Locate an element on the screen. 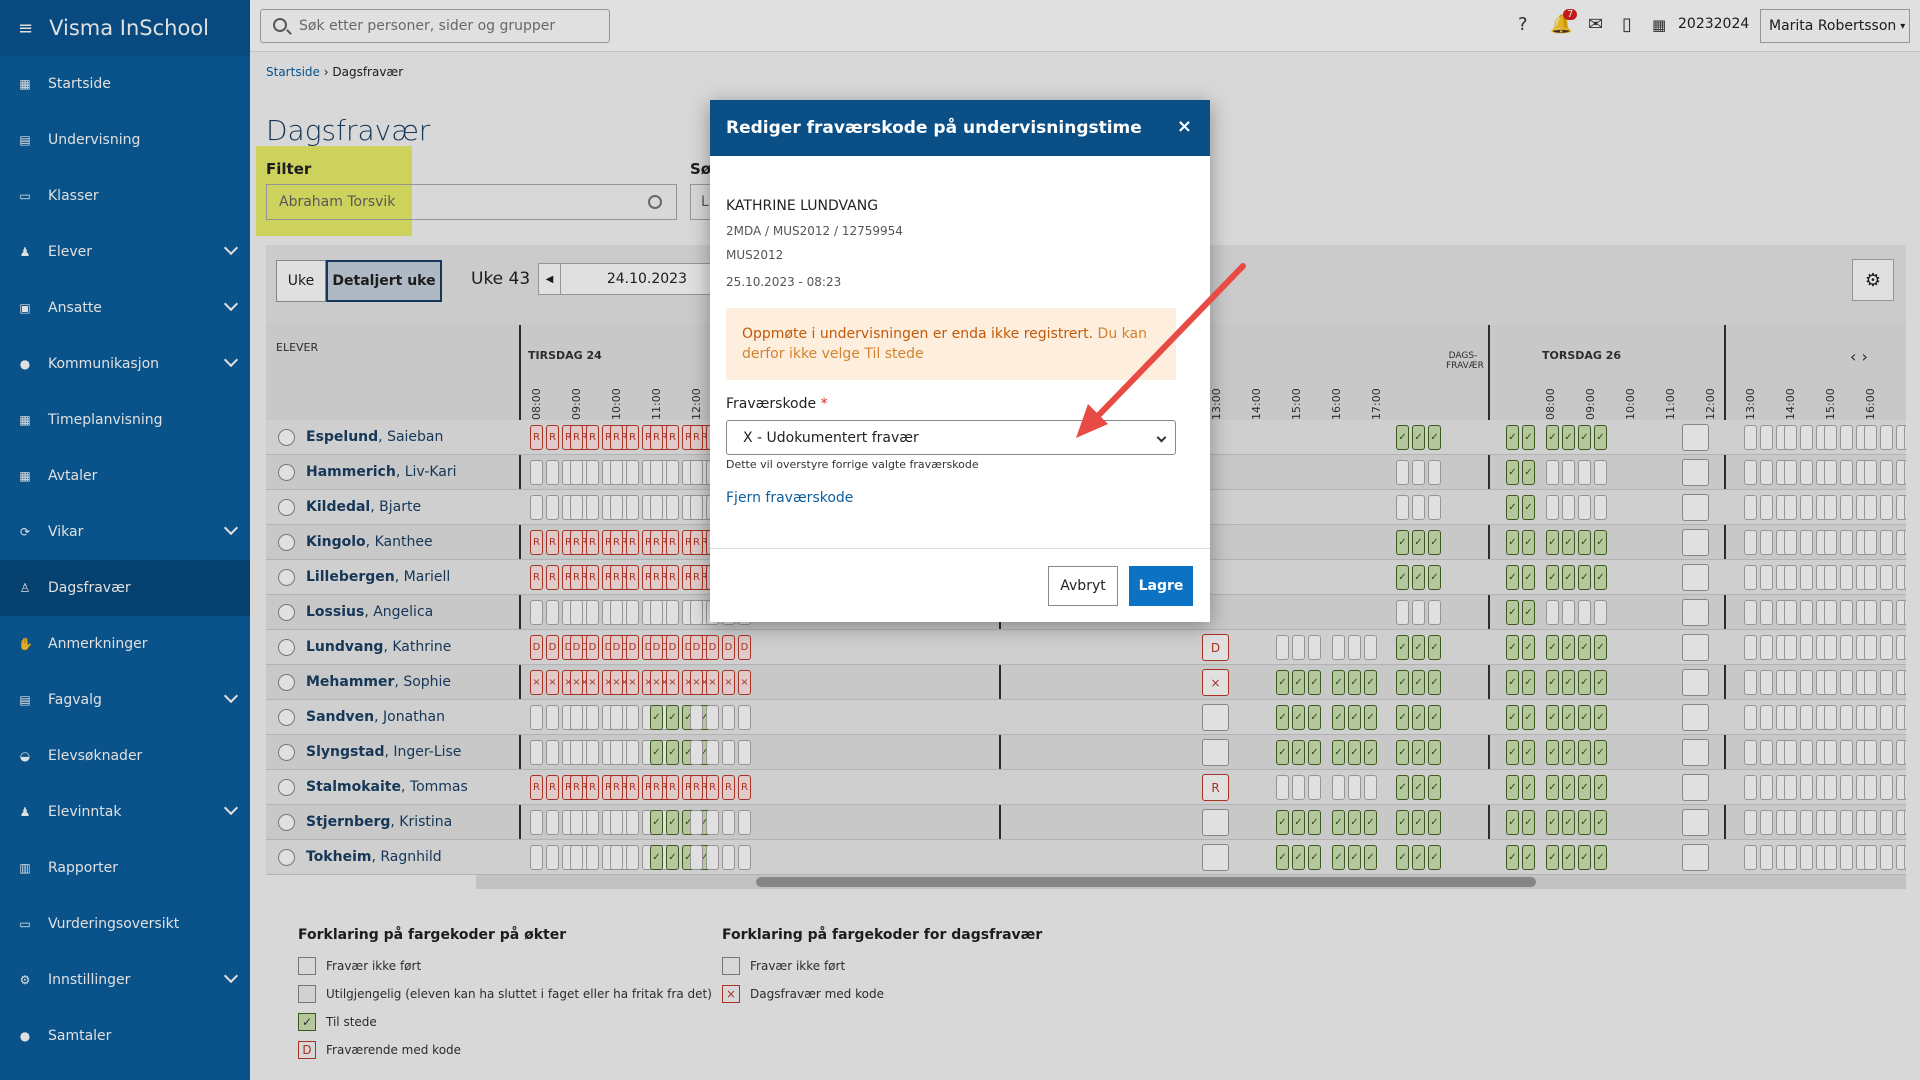  dialog-footer: Avbryt Lagre is located at coordinates (960, 585).